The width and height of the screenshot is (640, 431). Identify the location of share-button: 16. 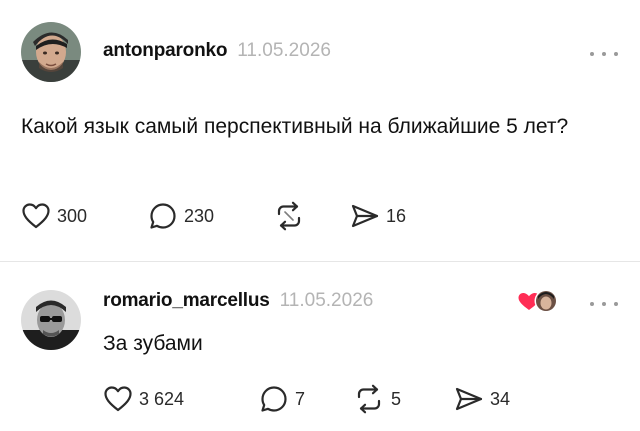
(378, 216).